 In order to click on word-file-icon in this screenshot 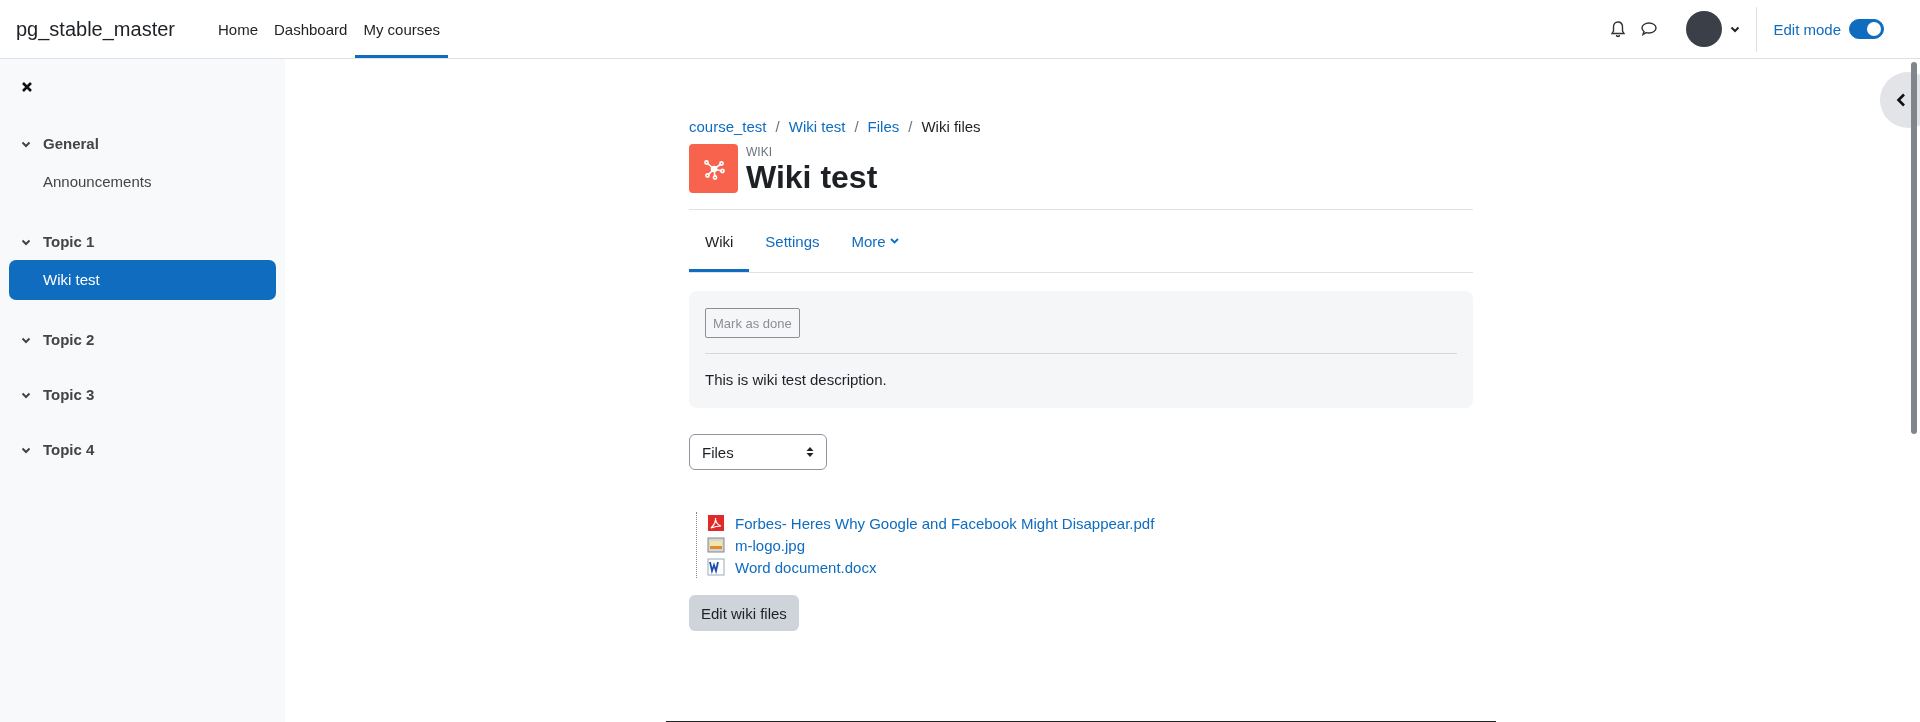, I will do `click(716, 567)`.